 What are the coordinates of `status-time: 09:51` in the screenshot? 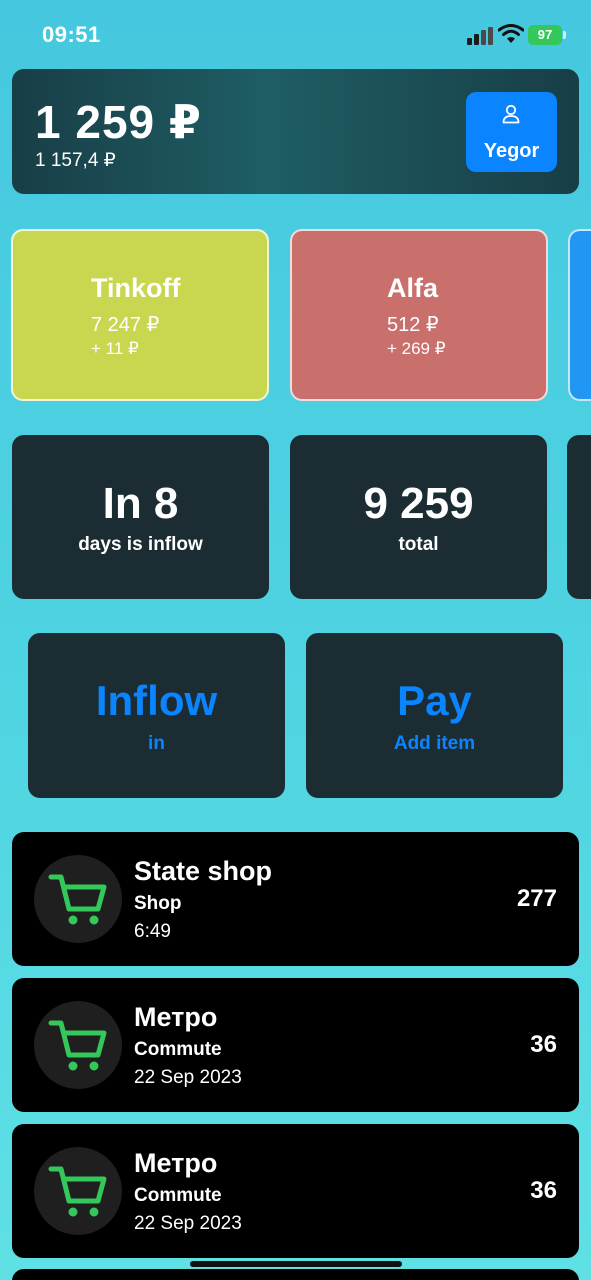 It's located at (71, 34).